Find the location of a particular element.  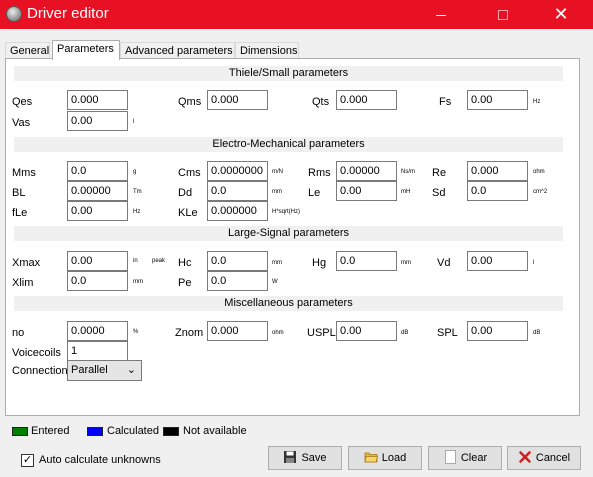

not-available-legend-label: Not available is located at coordinates (215, 431).